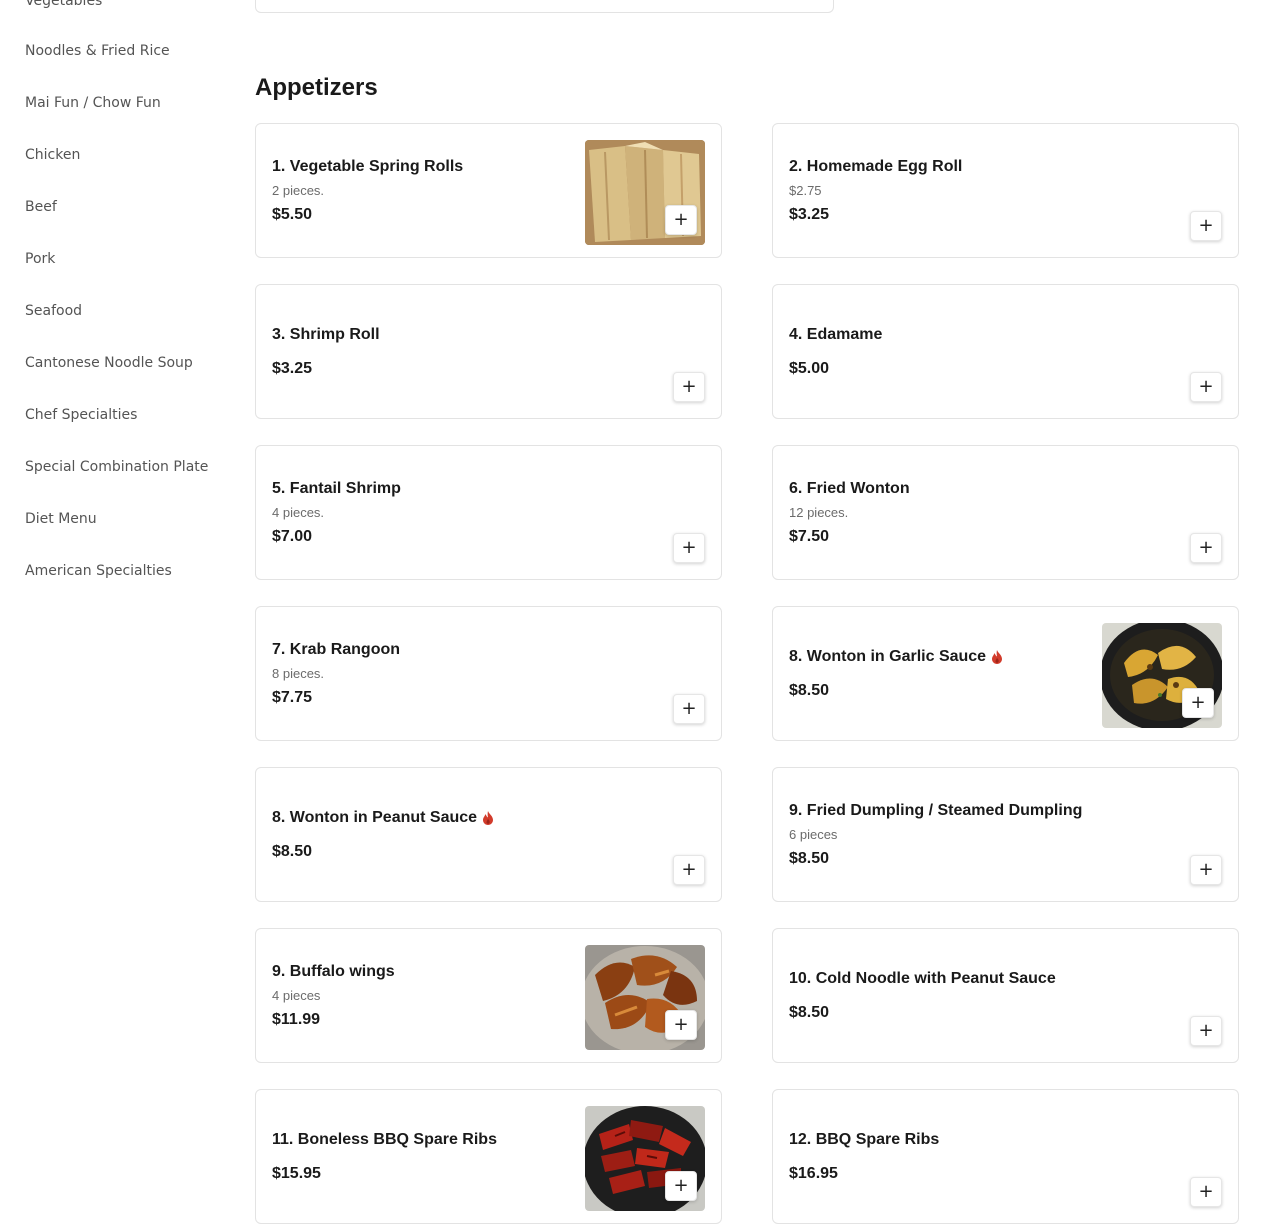  What do you see at coordinates (936, 810) in the screenshot?
I see `item-name: 9. Fried Dumpling / Steamed Dumpling` at bounding box center [936, 810].